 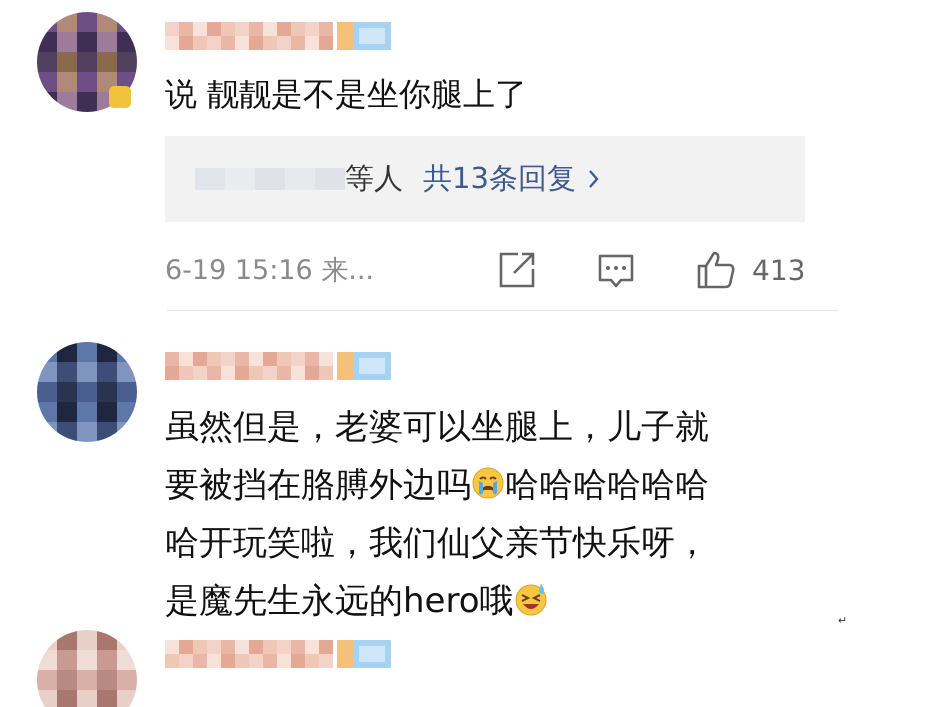 I want to click on replies-link: 等人 共13条回复, so click(x=485, y=179).